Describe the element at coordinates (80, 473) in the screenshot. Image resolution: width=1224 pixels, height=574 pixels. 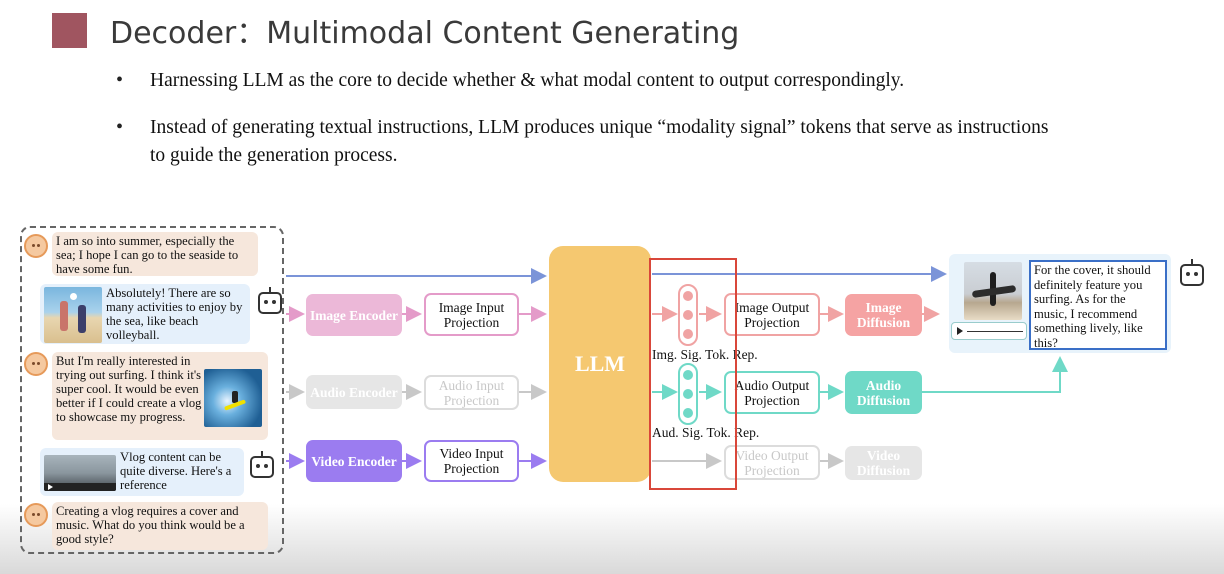
I see `vlog-video-thumbnail` at that location.